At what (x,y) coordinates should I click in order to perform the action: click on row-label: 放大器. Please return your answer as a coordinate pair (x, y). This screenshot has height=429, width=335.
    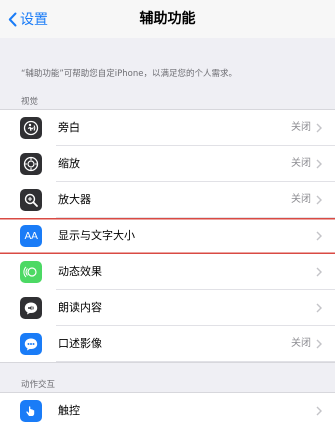
    Looking at the image, I should click on (74, 199).